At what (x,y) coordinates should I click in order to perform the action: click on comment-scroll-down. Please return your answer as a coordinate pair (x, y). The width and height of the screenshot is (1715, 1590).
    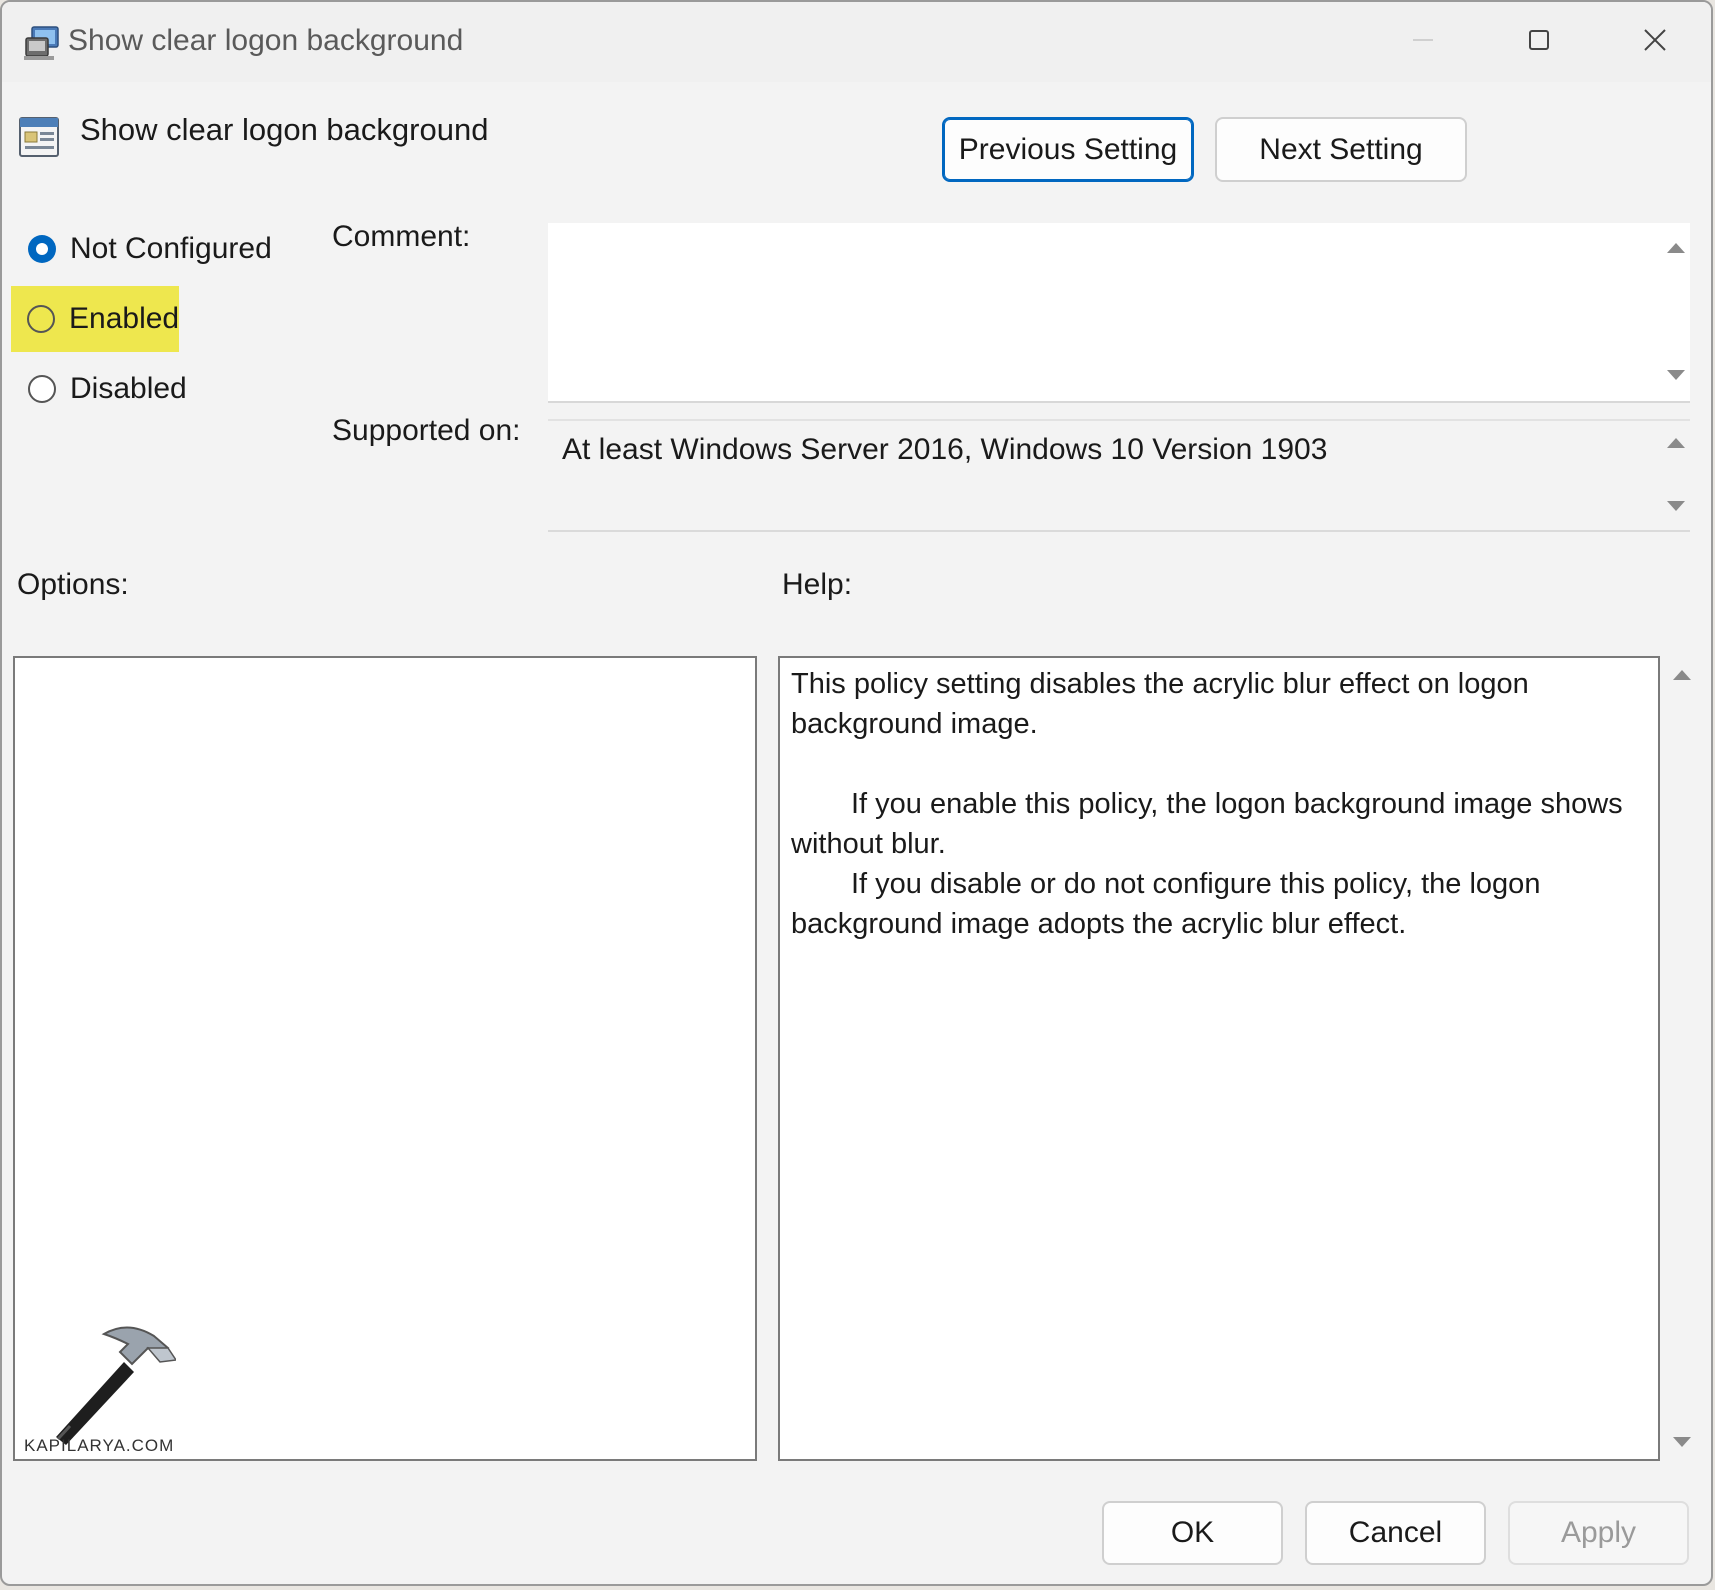
    Looking at the image, I should click on (1676, 375).